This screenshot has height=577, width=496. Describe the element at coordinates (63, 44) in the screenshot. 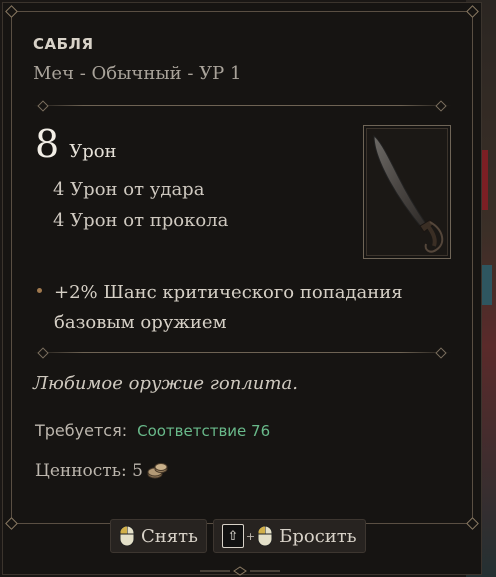

I see `item-name: САБЛЯ` at that location.